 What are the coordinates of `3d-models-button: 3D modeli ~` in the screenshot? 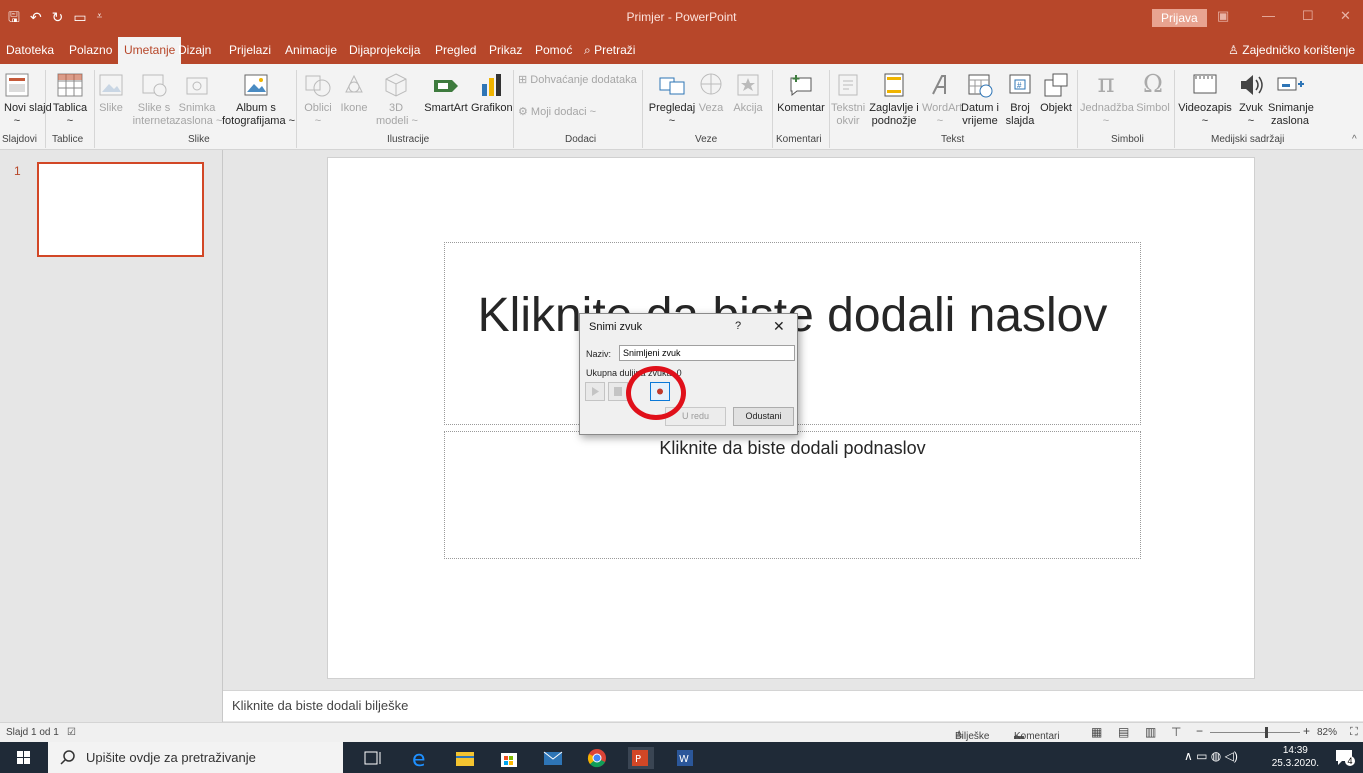 It's located at (397, 100).